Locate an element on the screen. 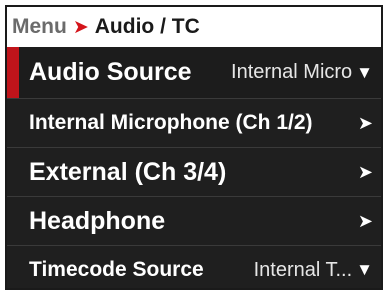  menu-item-timecode-source: Timecode Source Internal T... ▼ is located at coordinates (194, 267).